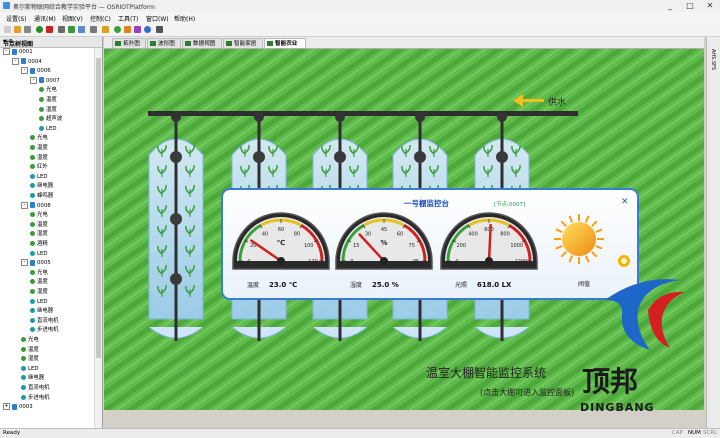 The width and height of the screenshot is (720, 438). Describe the element at coordinates (18, 52) in the screenshot. I see `tree-item: - 0001` at that location.